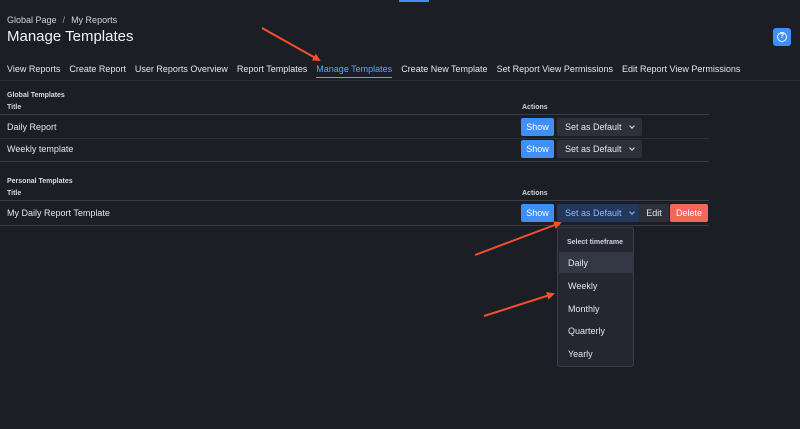 The image size is (800, 429). Describe the element at coordinates (518, 238) in the screenshot. I see `annotation-arrow-set-as-default` at that location.